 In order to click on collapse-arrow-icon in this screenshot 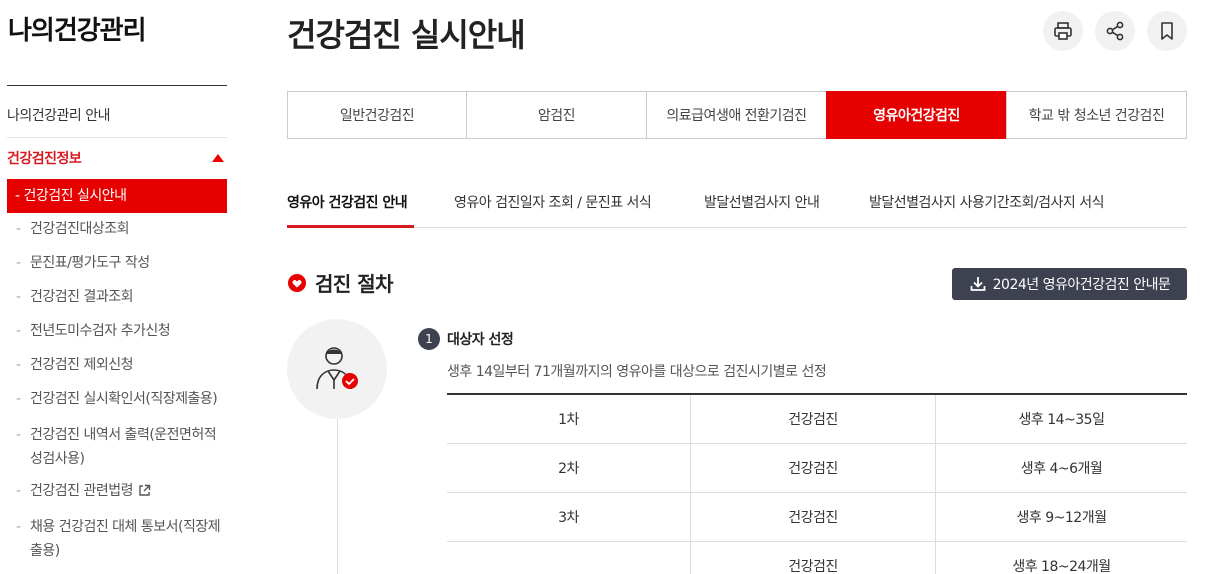, I will do `click(218, 158)`.